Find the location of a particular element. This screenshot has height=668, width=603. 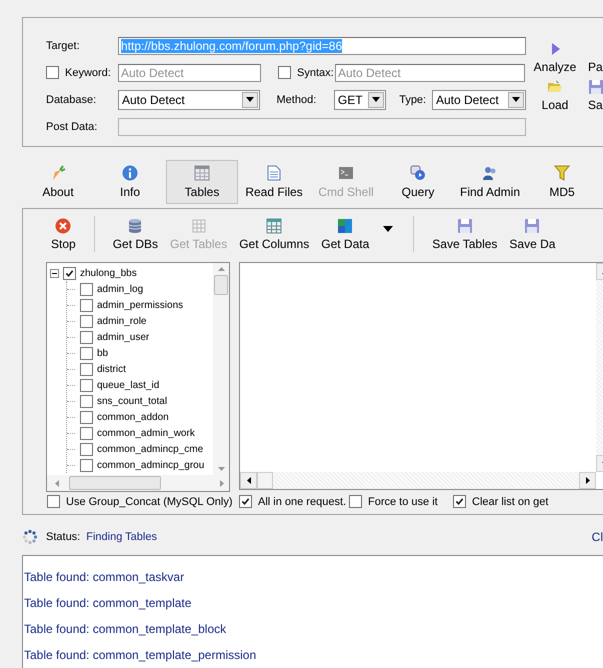

tree-item: zhulong_bbs is located at coordinates (108, 273).